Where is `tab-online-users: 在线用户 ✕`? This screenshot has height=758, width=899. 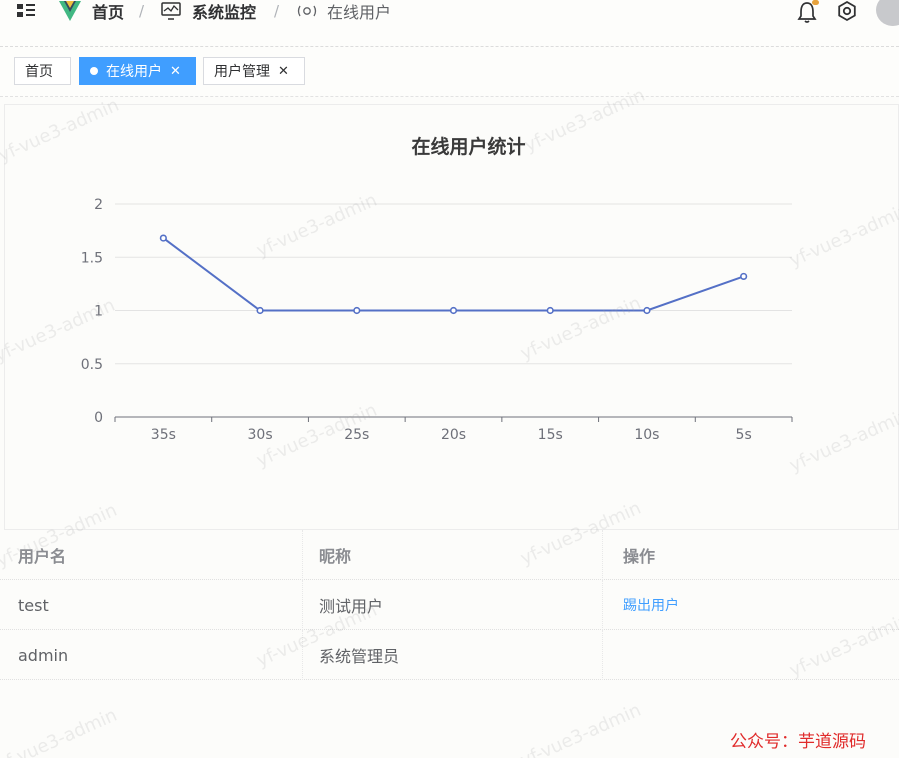 tab-online-users: 在线用户 ✕ is located at coordinates (137, 71).